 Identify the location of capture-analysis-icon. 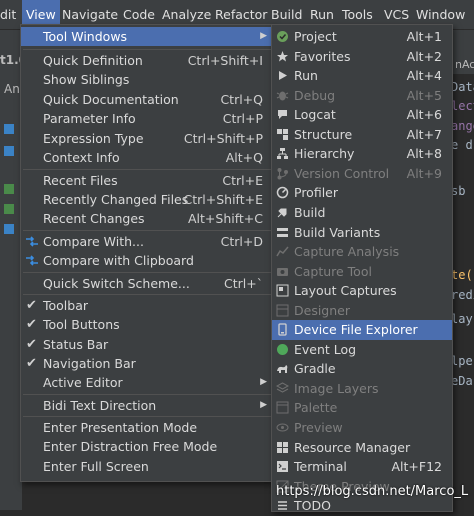
(282, 251).